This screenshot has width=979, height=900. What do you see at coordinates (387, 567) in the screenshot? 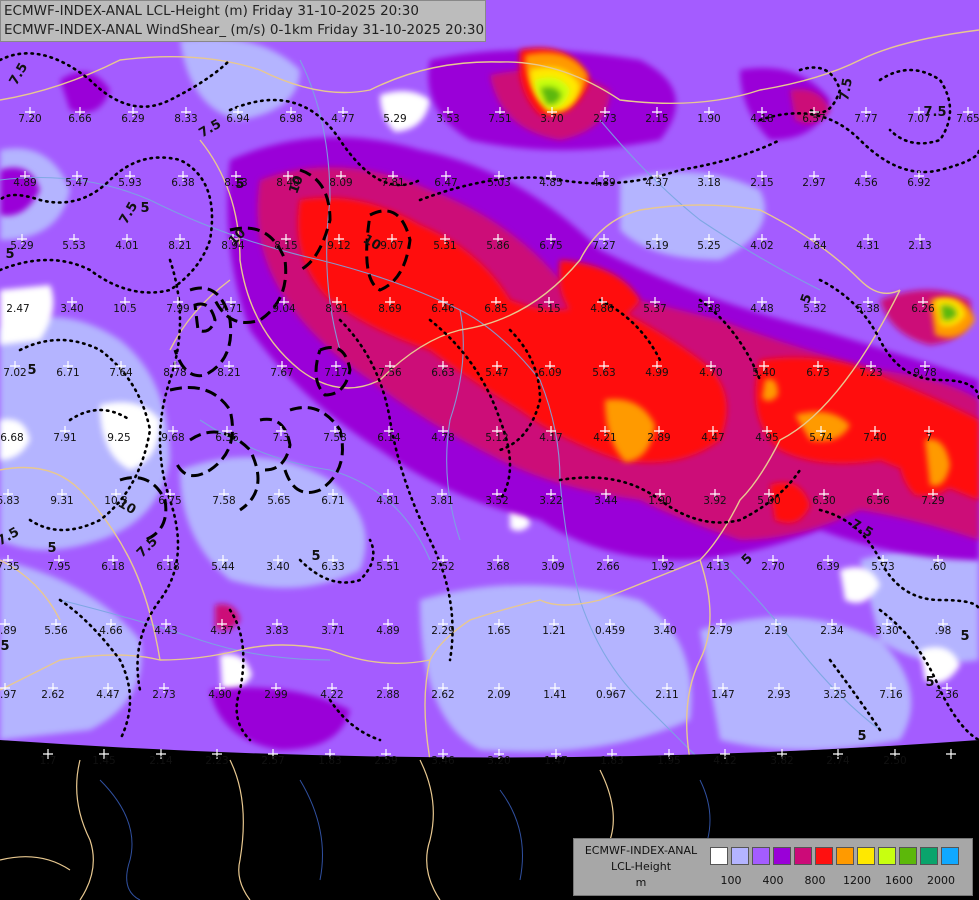
I see `shear-value: 5.51` at bounding box center [387, 567].